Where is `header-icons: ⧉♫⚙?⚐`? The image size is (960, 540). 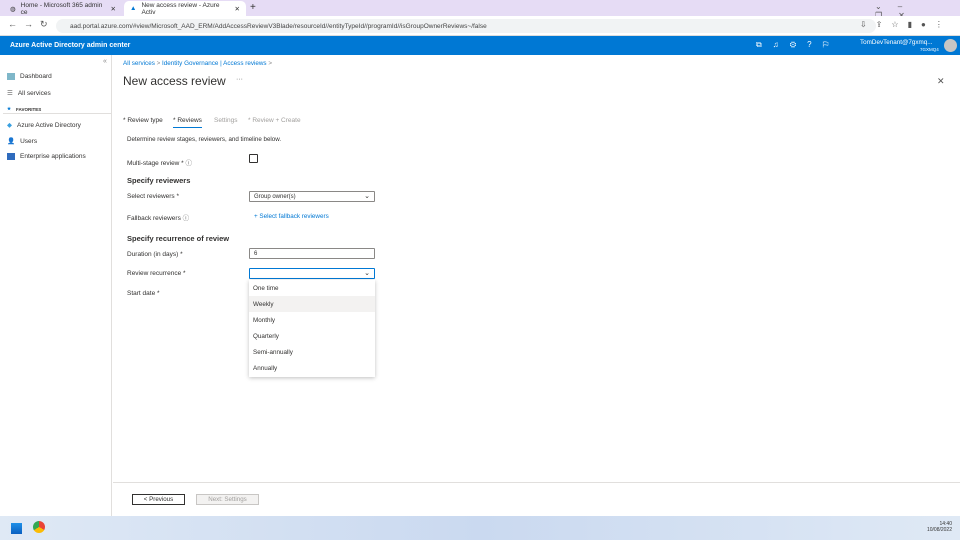 header-icons: ⧉♫⚙?⚐ is located at coordinates (797, 45).